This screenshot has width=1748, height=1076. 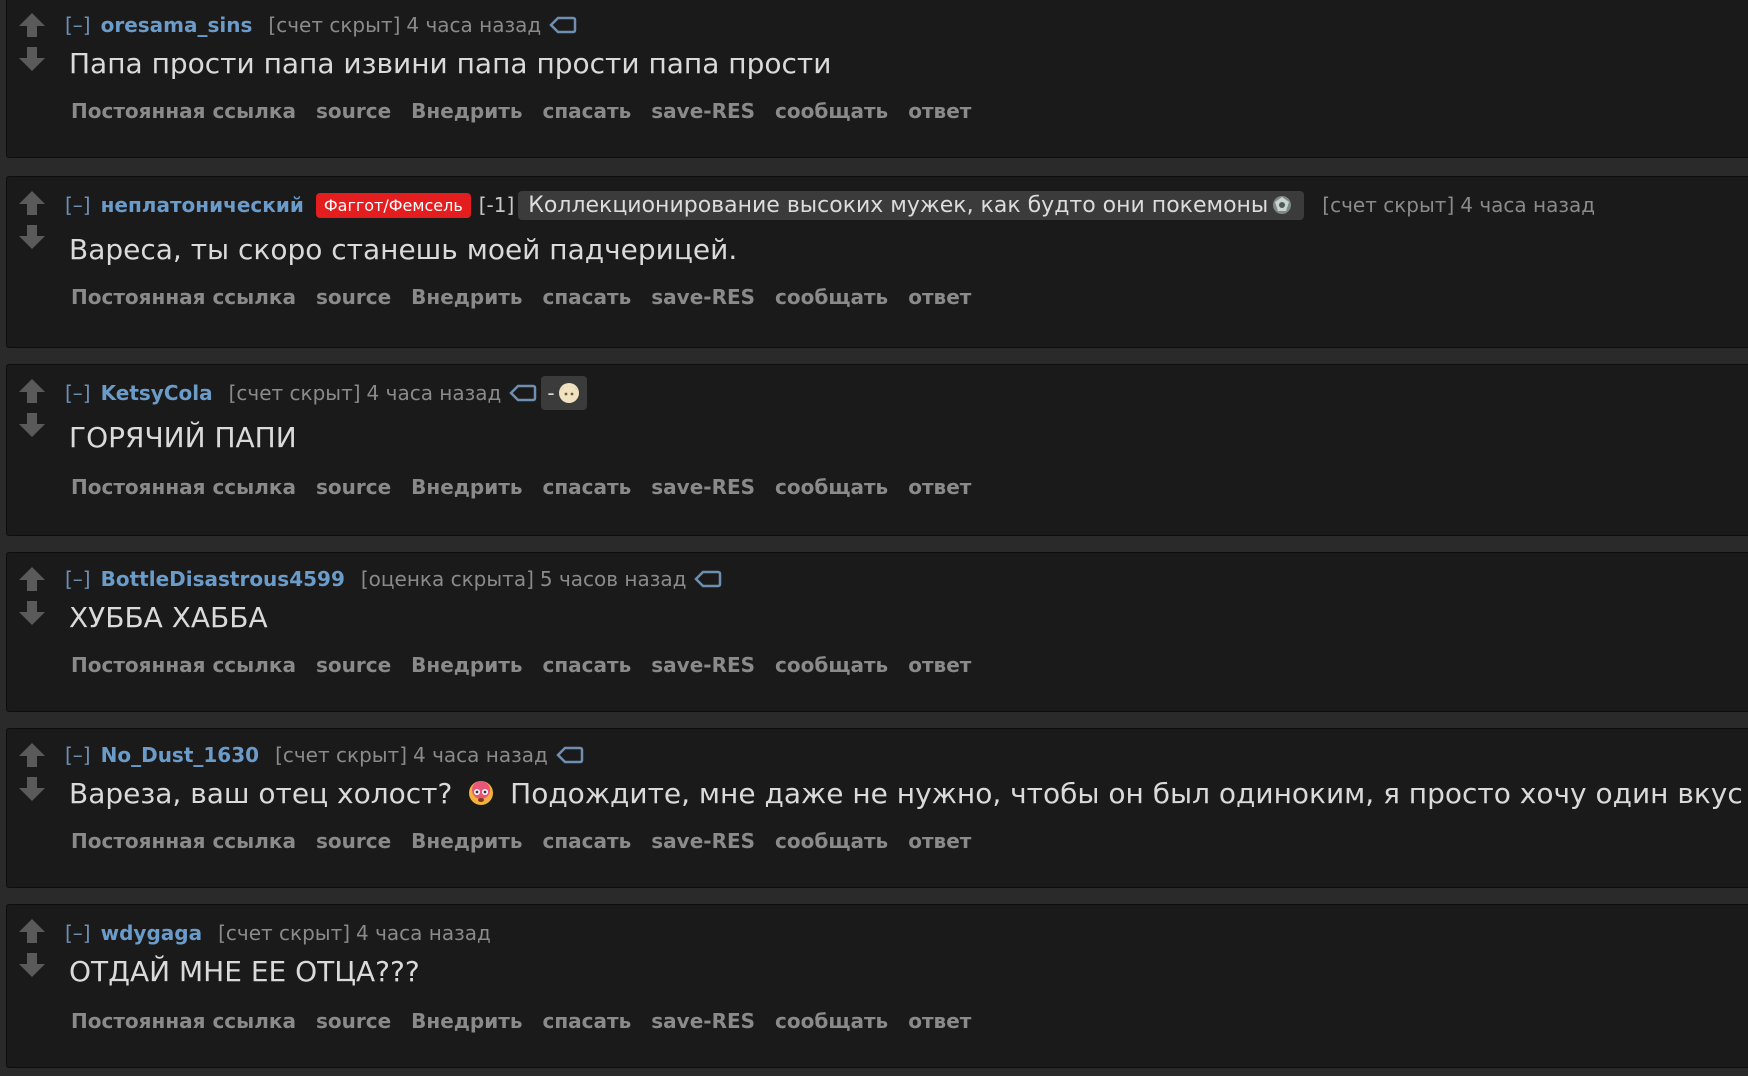 What do you see at coordinates (202, 205) in the screenshot?
I see `author-link: неплатонический` at bounding box center [202, 205].